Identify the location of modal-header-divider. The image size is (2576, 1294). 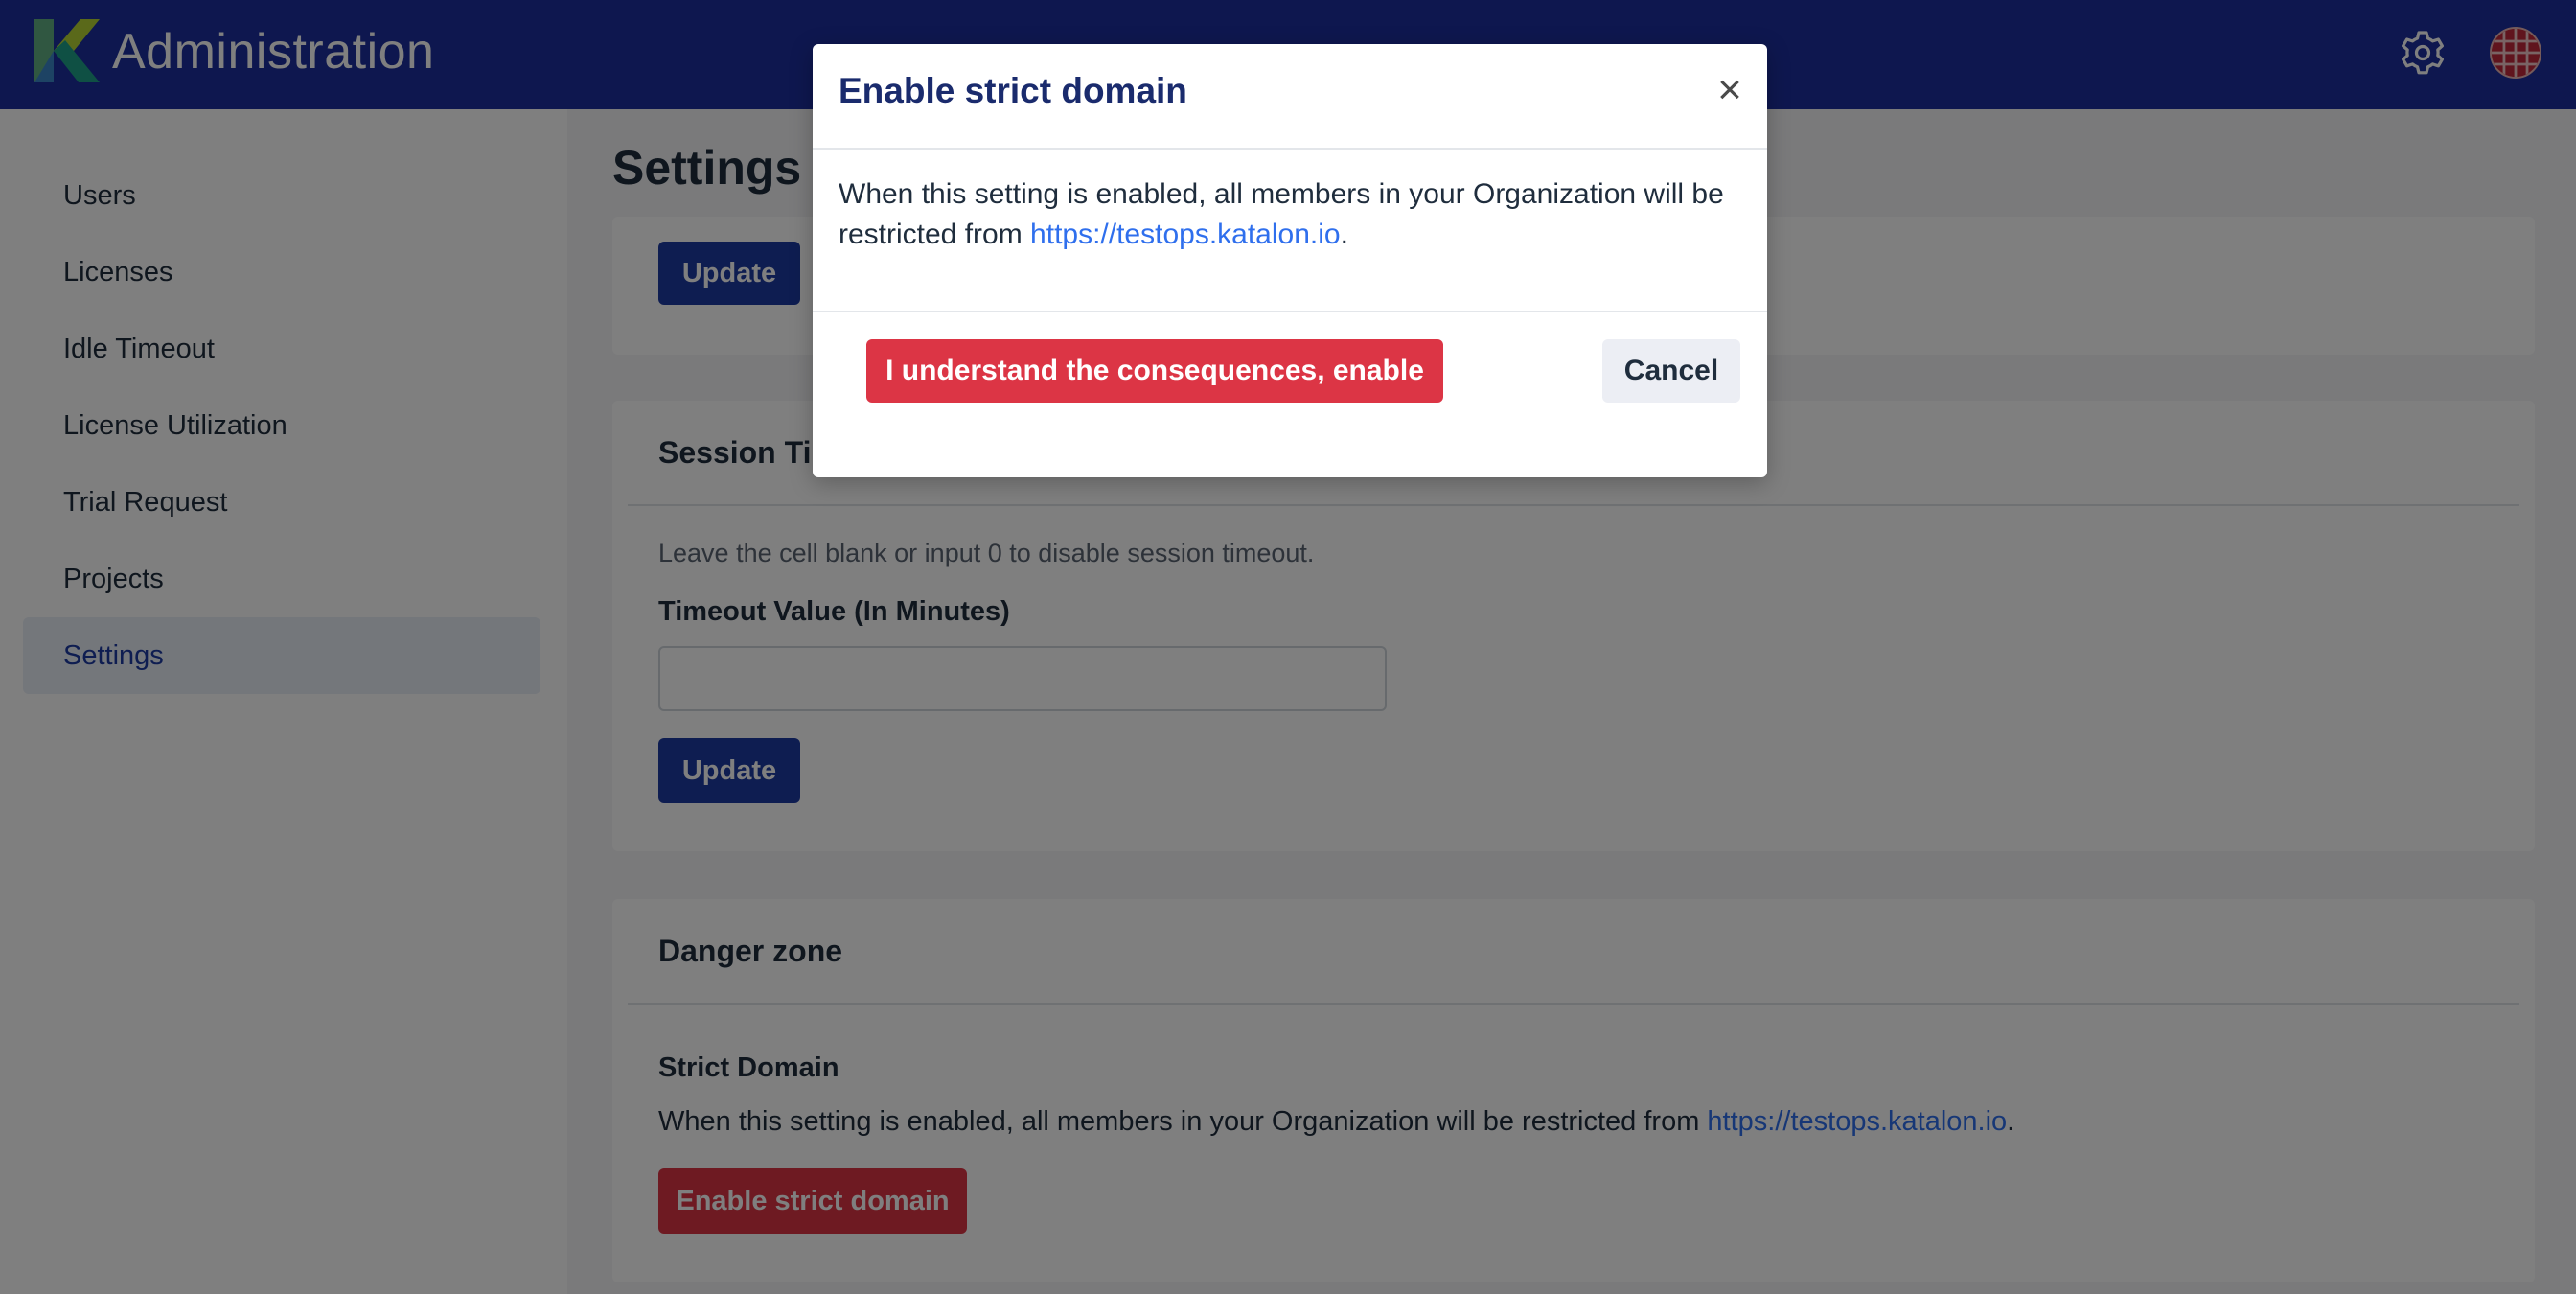
(1290, 149).